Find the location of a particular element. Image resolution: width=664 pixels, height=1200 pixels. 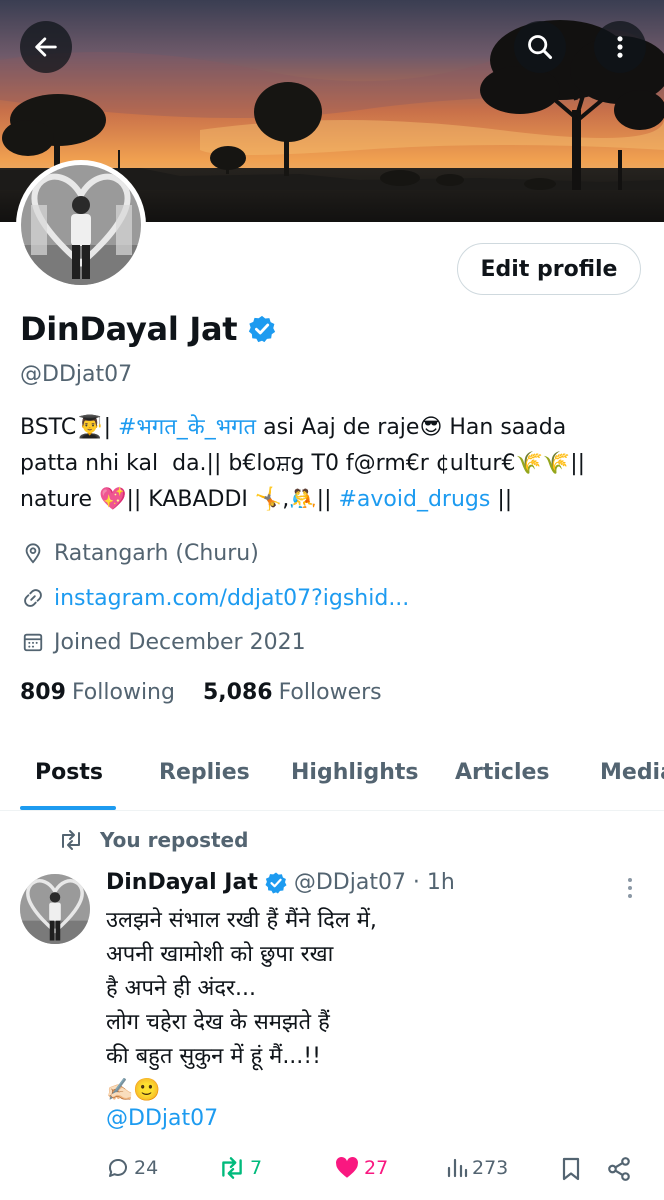

bookmark-icon is located at coordinates (571, 1169).